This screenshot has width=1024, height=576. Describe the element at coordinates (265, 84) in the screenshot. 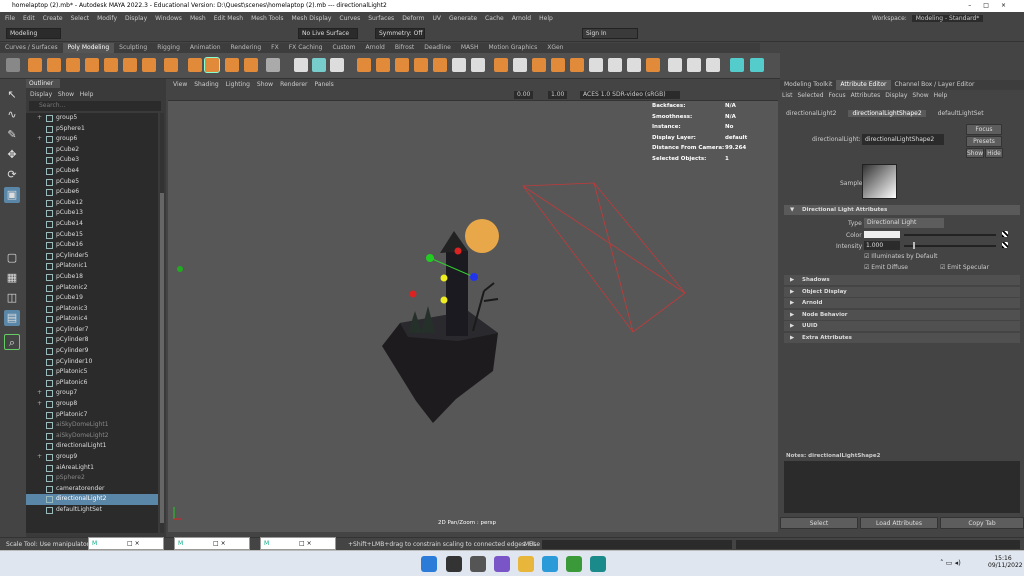

I see `viewport-menu-show: Show` at that location.